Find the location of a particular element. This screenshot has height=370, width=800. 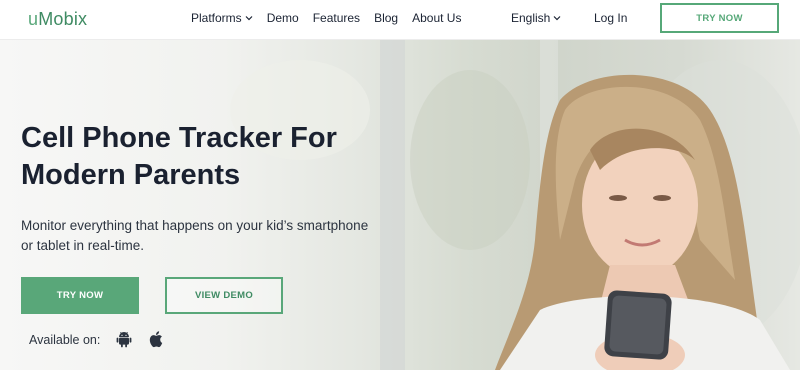

hero-title-line1: Cell Phone Tracker For is located at coordinates (179, 138).